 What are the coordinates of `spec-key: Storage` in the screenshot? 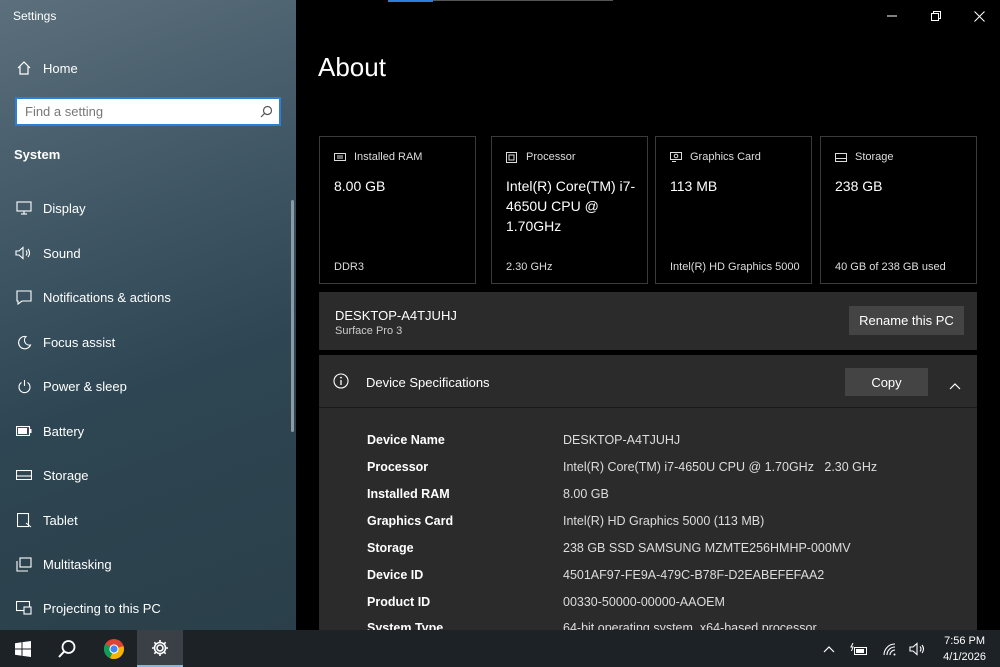 It's located at (390, 548).